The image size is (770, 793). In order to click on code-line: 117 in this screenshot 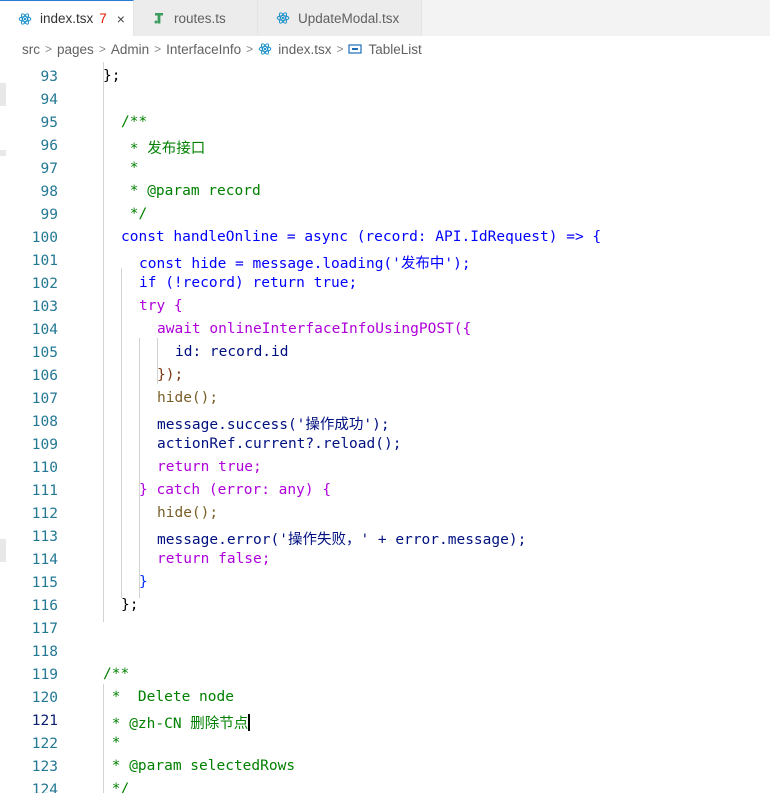, I will do `click(385, 629)`.